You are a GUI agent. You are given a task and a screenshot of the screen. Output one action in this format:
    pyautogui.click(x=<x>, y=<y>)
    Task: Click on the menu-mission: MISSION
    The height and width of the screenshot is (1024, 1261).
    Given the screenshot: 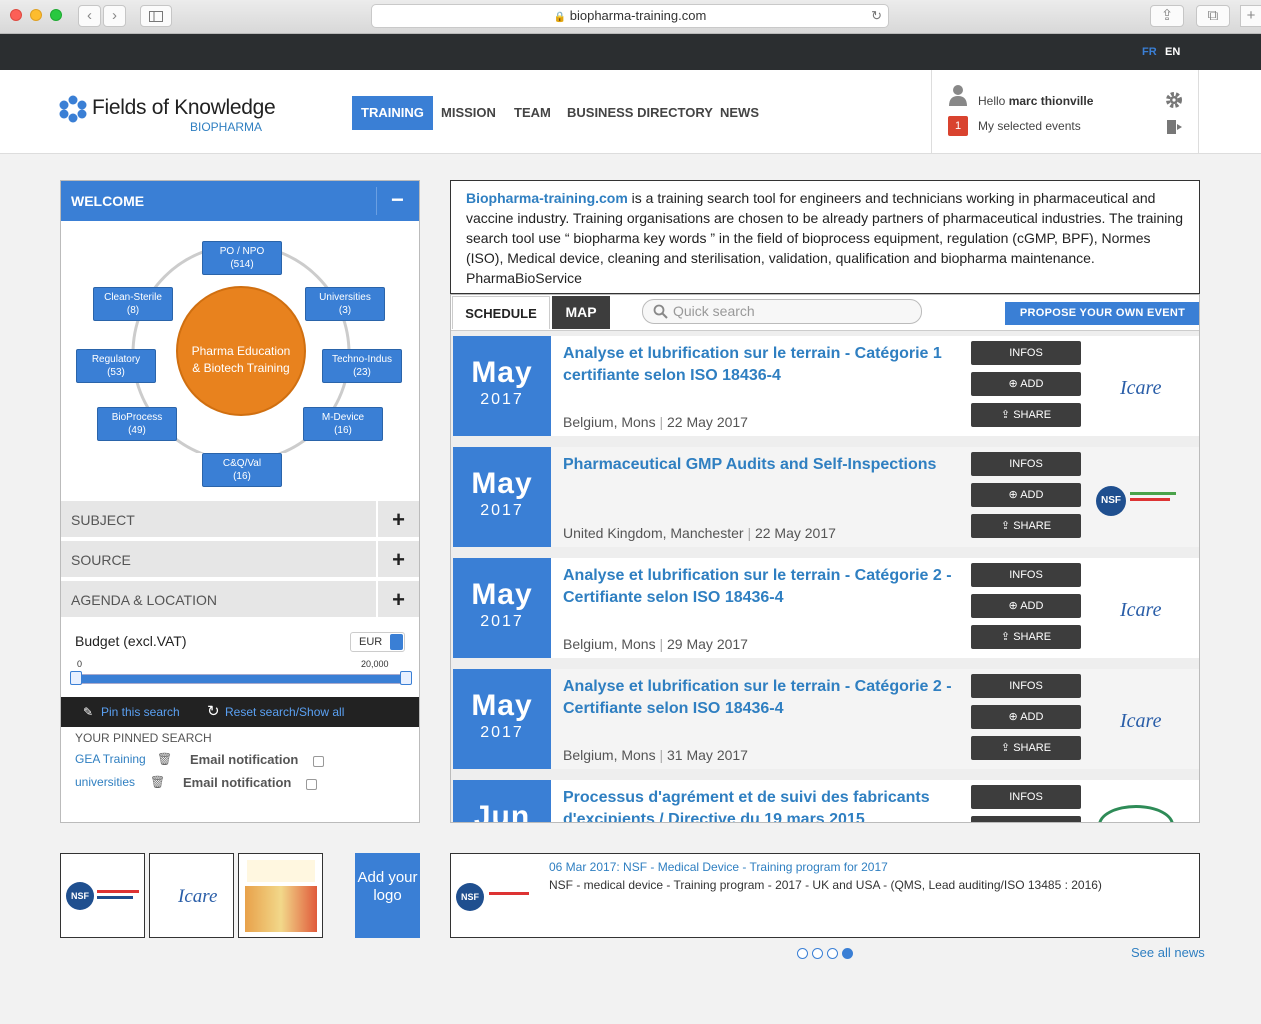 What is the action you would take?
    pyautogui.click(x=468, y=113)
    